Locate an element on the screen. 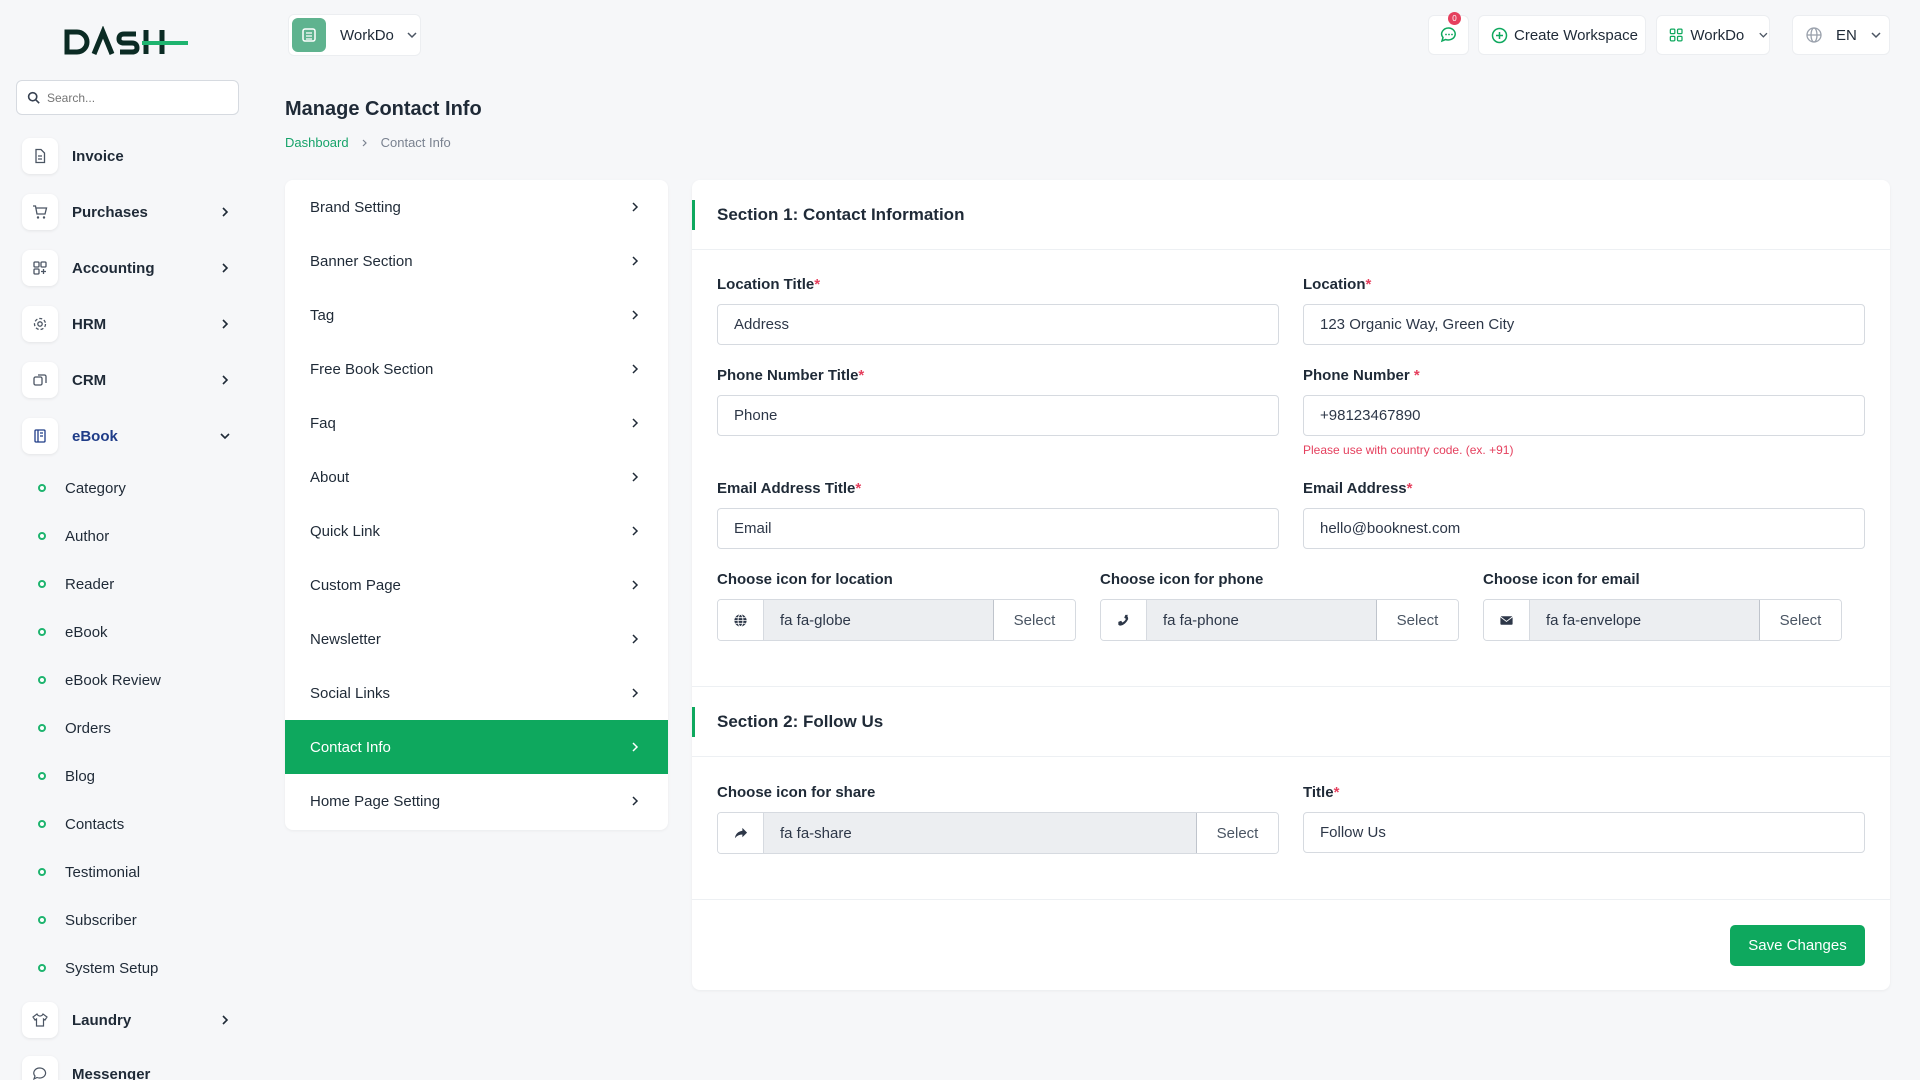 The height and width of the screenshot is (1080, 1920). menu-item-custom-page: Custom Page is located at coordinates (476, 585).